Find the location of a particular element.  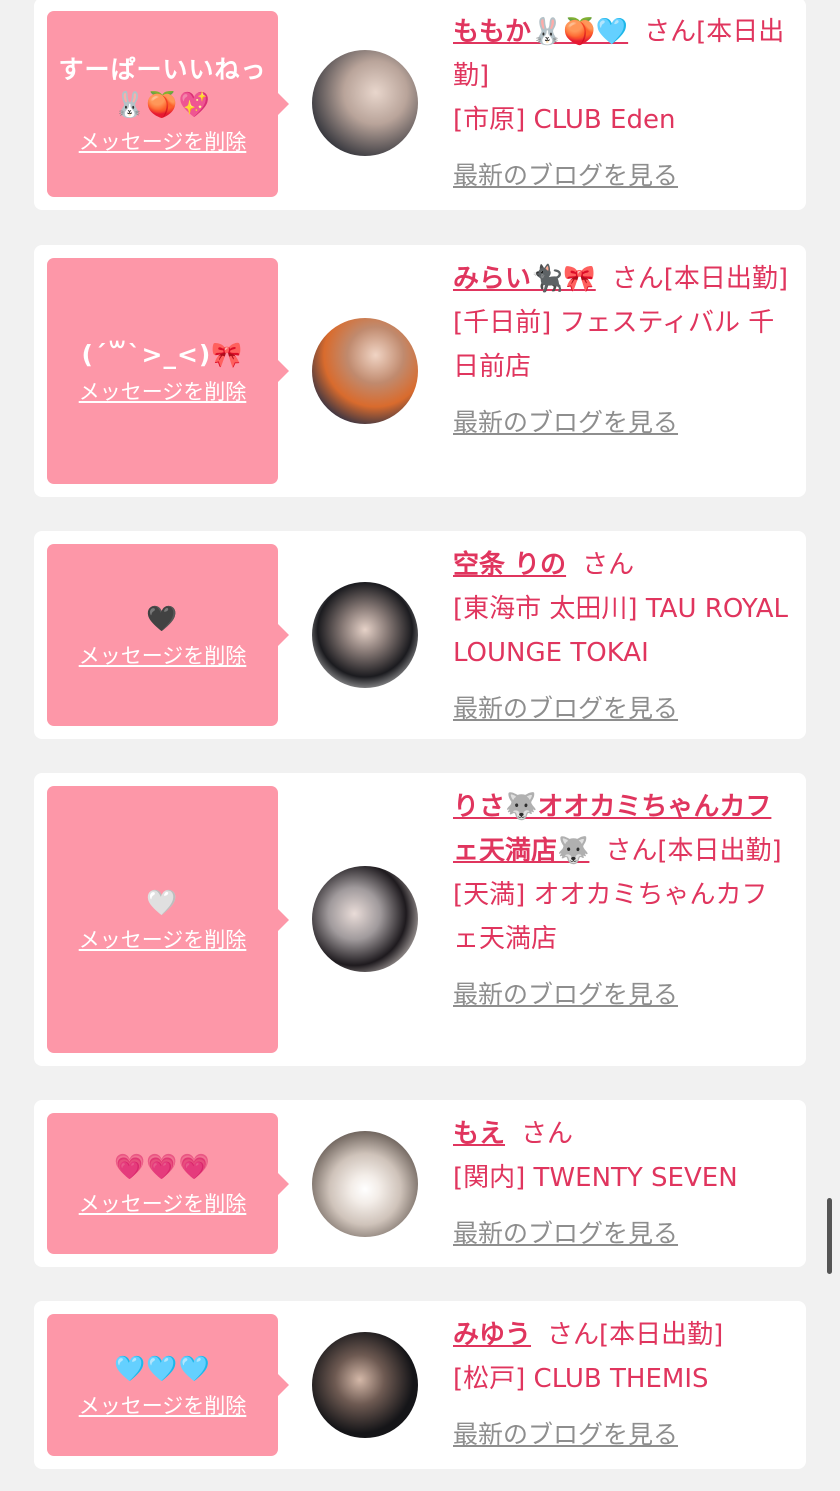

shop-name: [天満] オオカミちゃんカフェ天満店 is located at coordinates (610, 917).